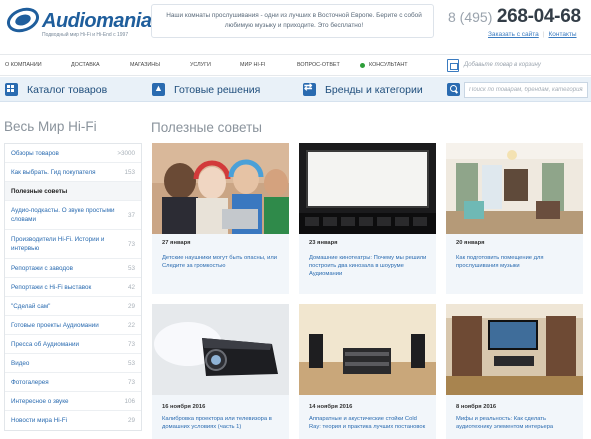 The width and height of the screenshot is (591, 439). Describe the element at coordinates (42, 268) in the screenshot. I see `sidebar-item-label: Репортажи с заводов` at that location.